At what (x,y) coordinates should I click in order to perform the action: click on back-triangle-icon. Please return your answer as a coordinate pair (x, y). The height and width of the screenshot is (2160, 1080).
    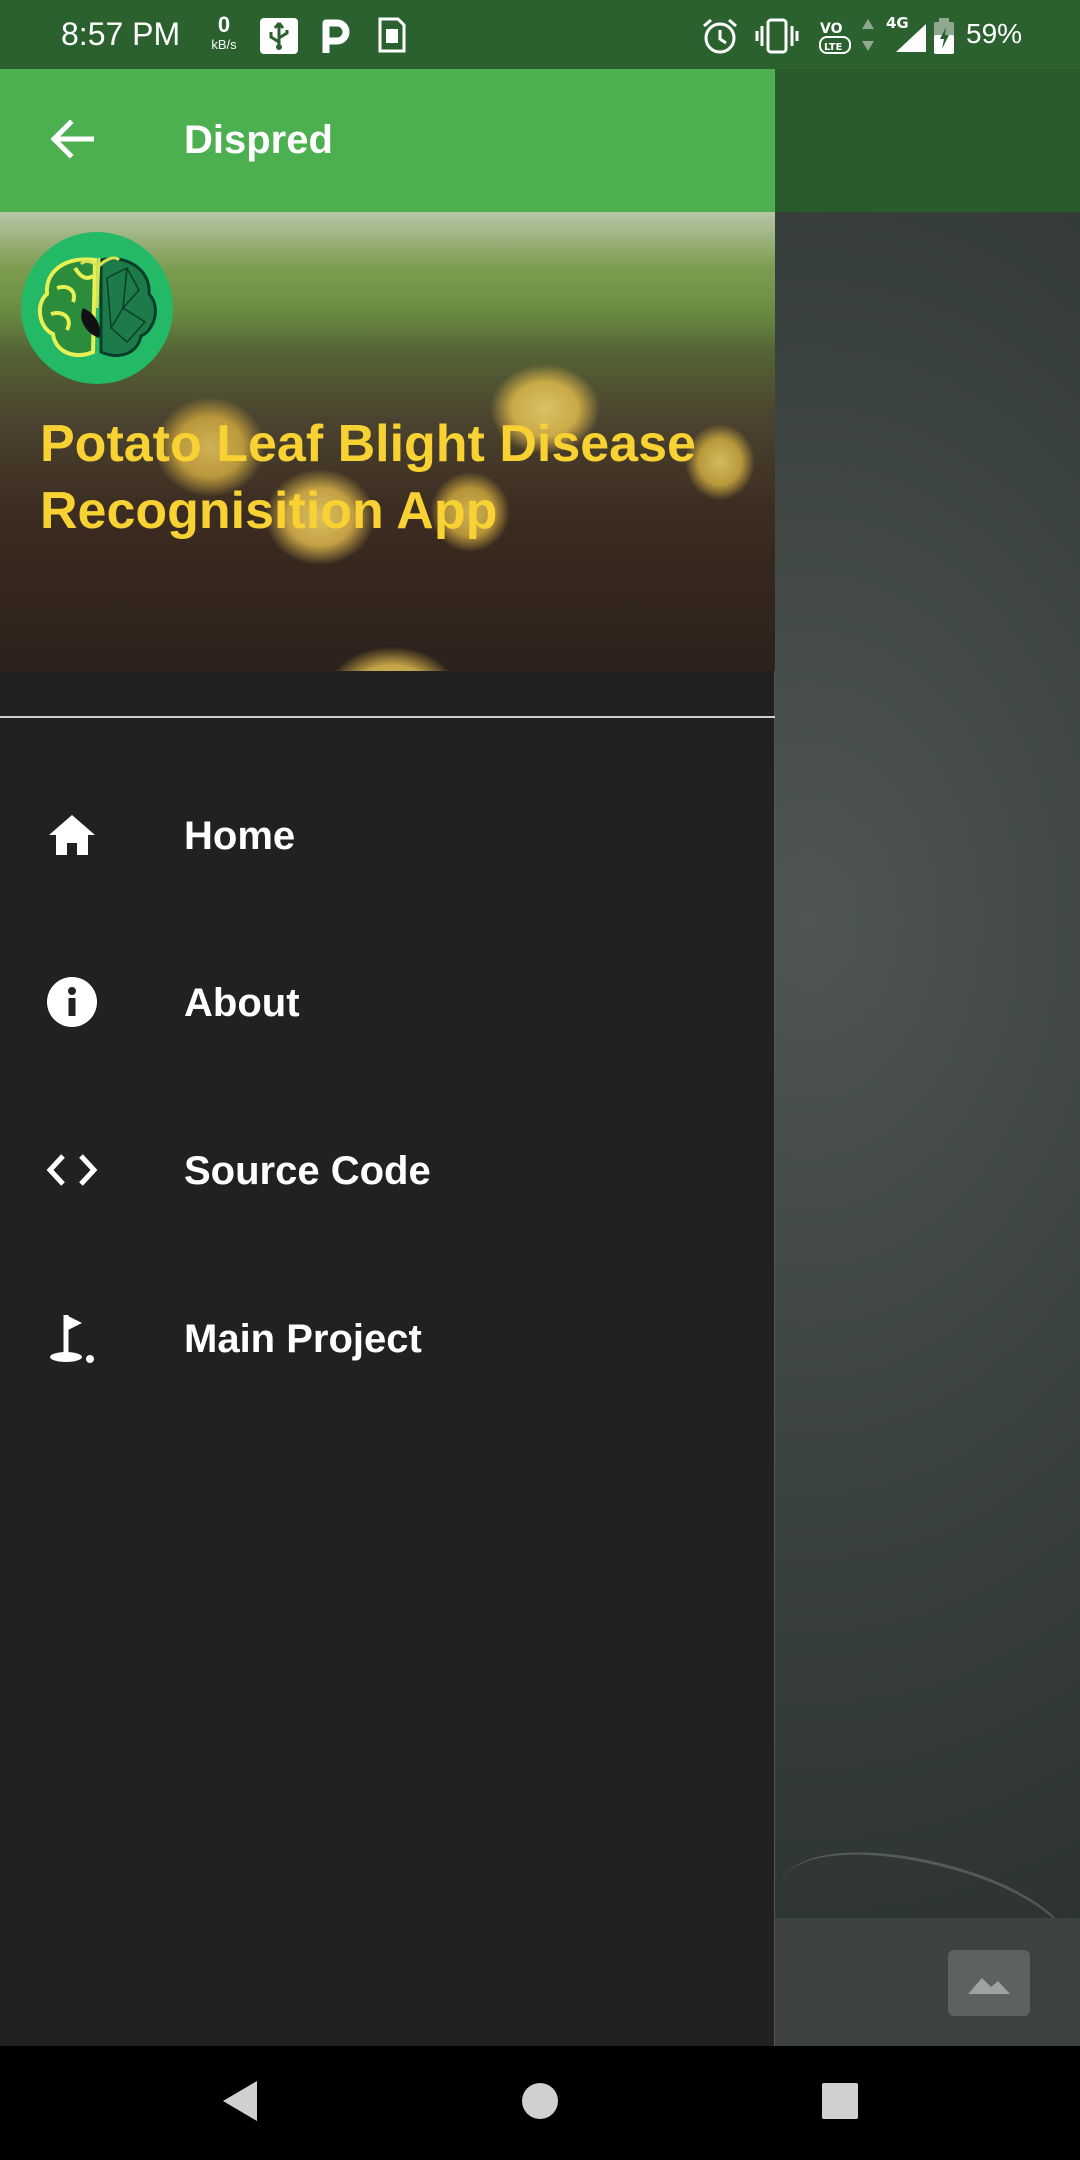
    Looking at the image, I should click on (239, 2103).